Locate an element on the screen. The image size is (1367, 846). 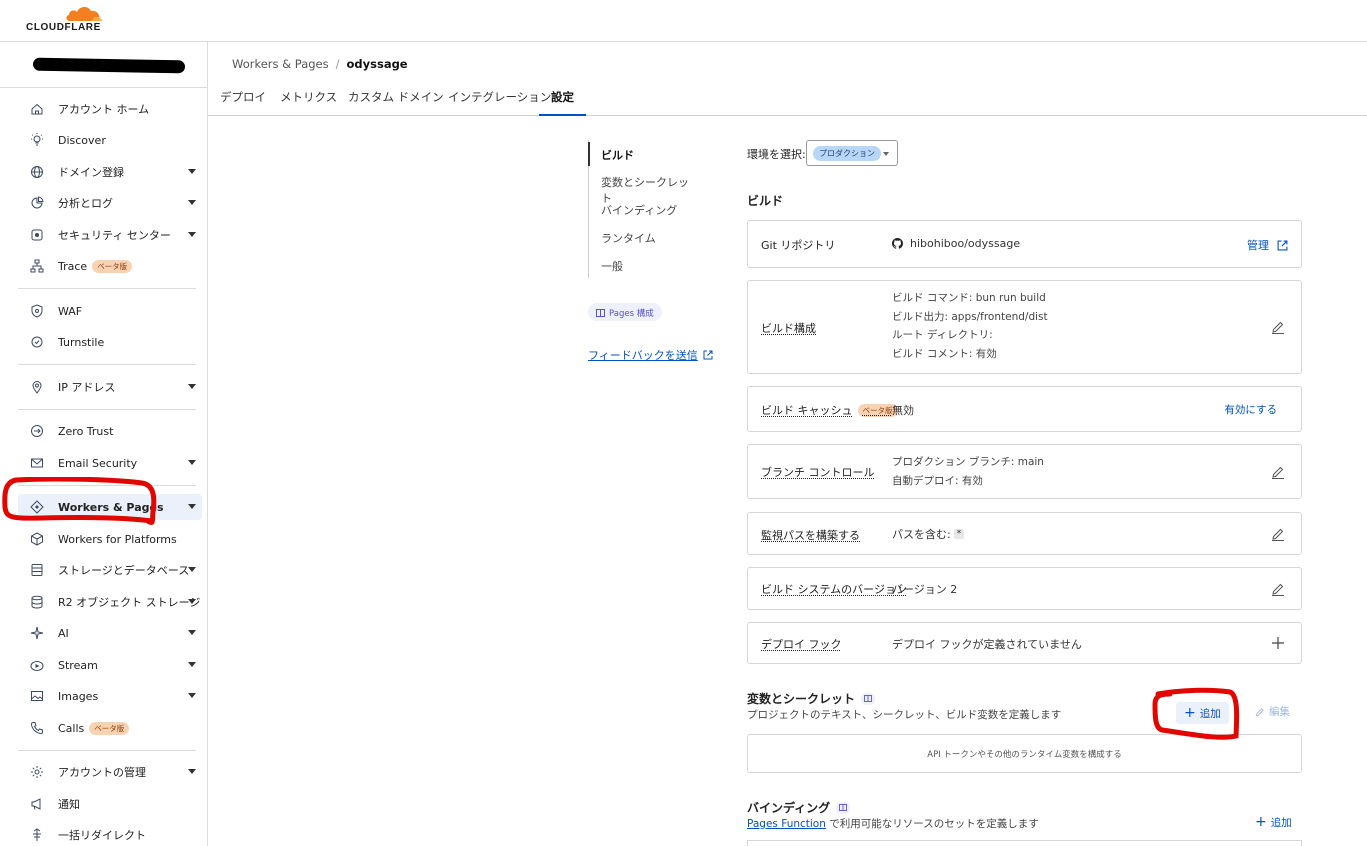
beta-badge: ベータ版 is located at coordinates (109, 728).